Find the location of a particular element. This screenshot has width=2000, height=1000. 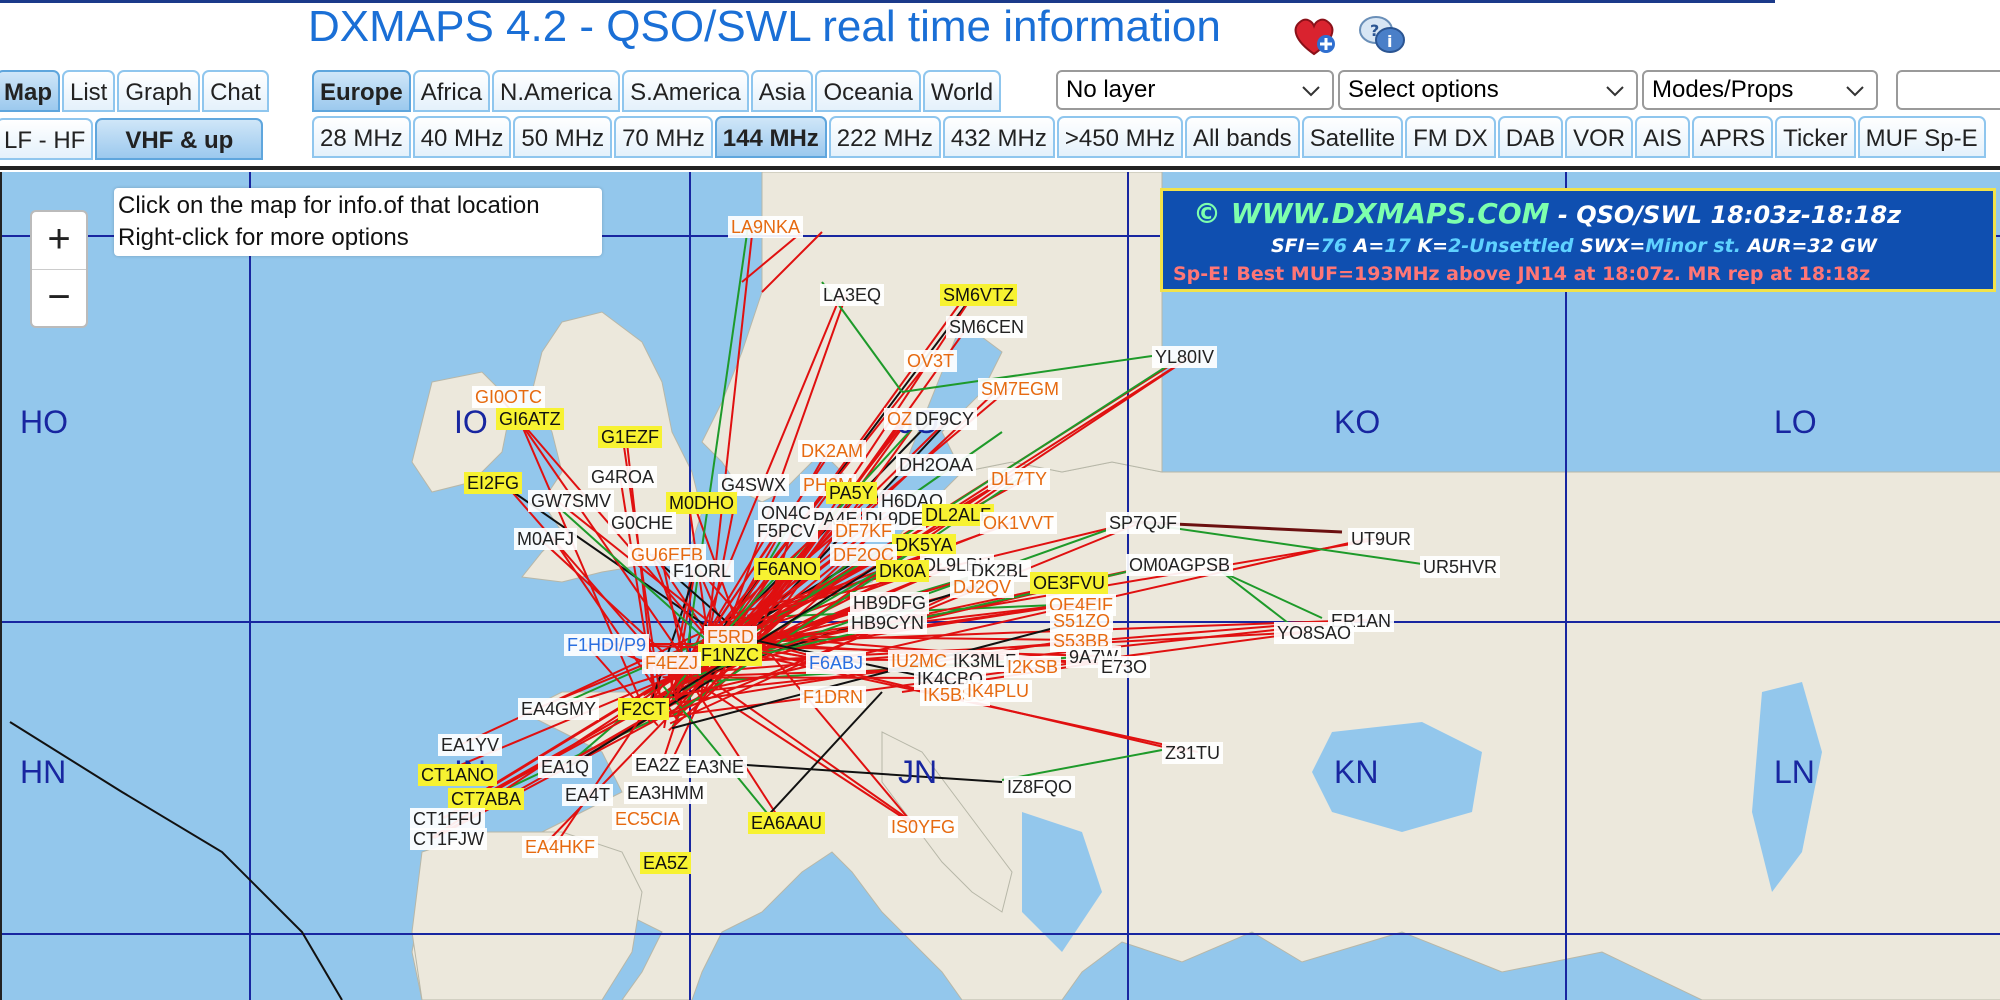

info-chat-icon: ? i is located at coordinates (1382, 36).